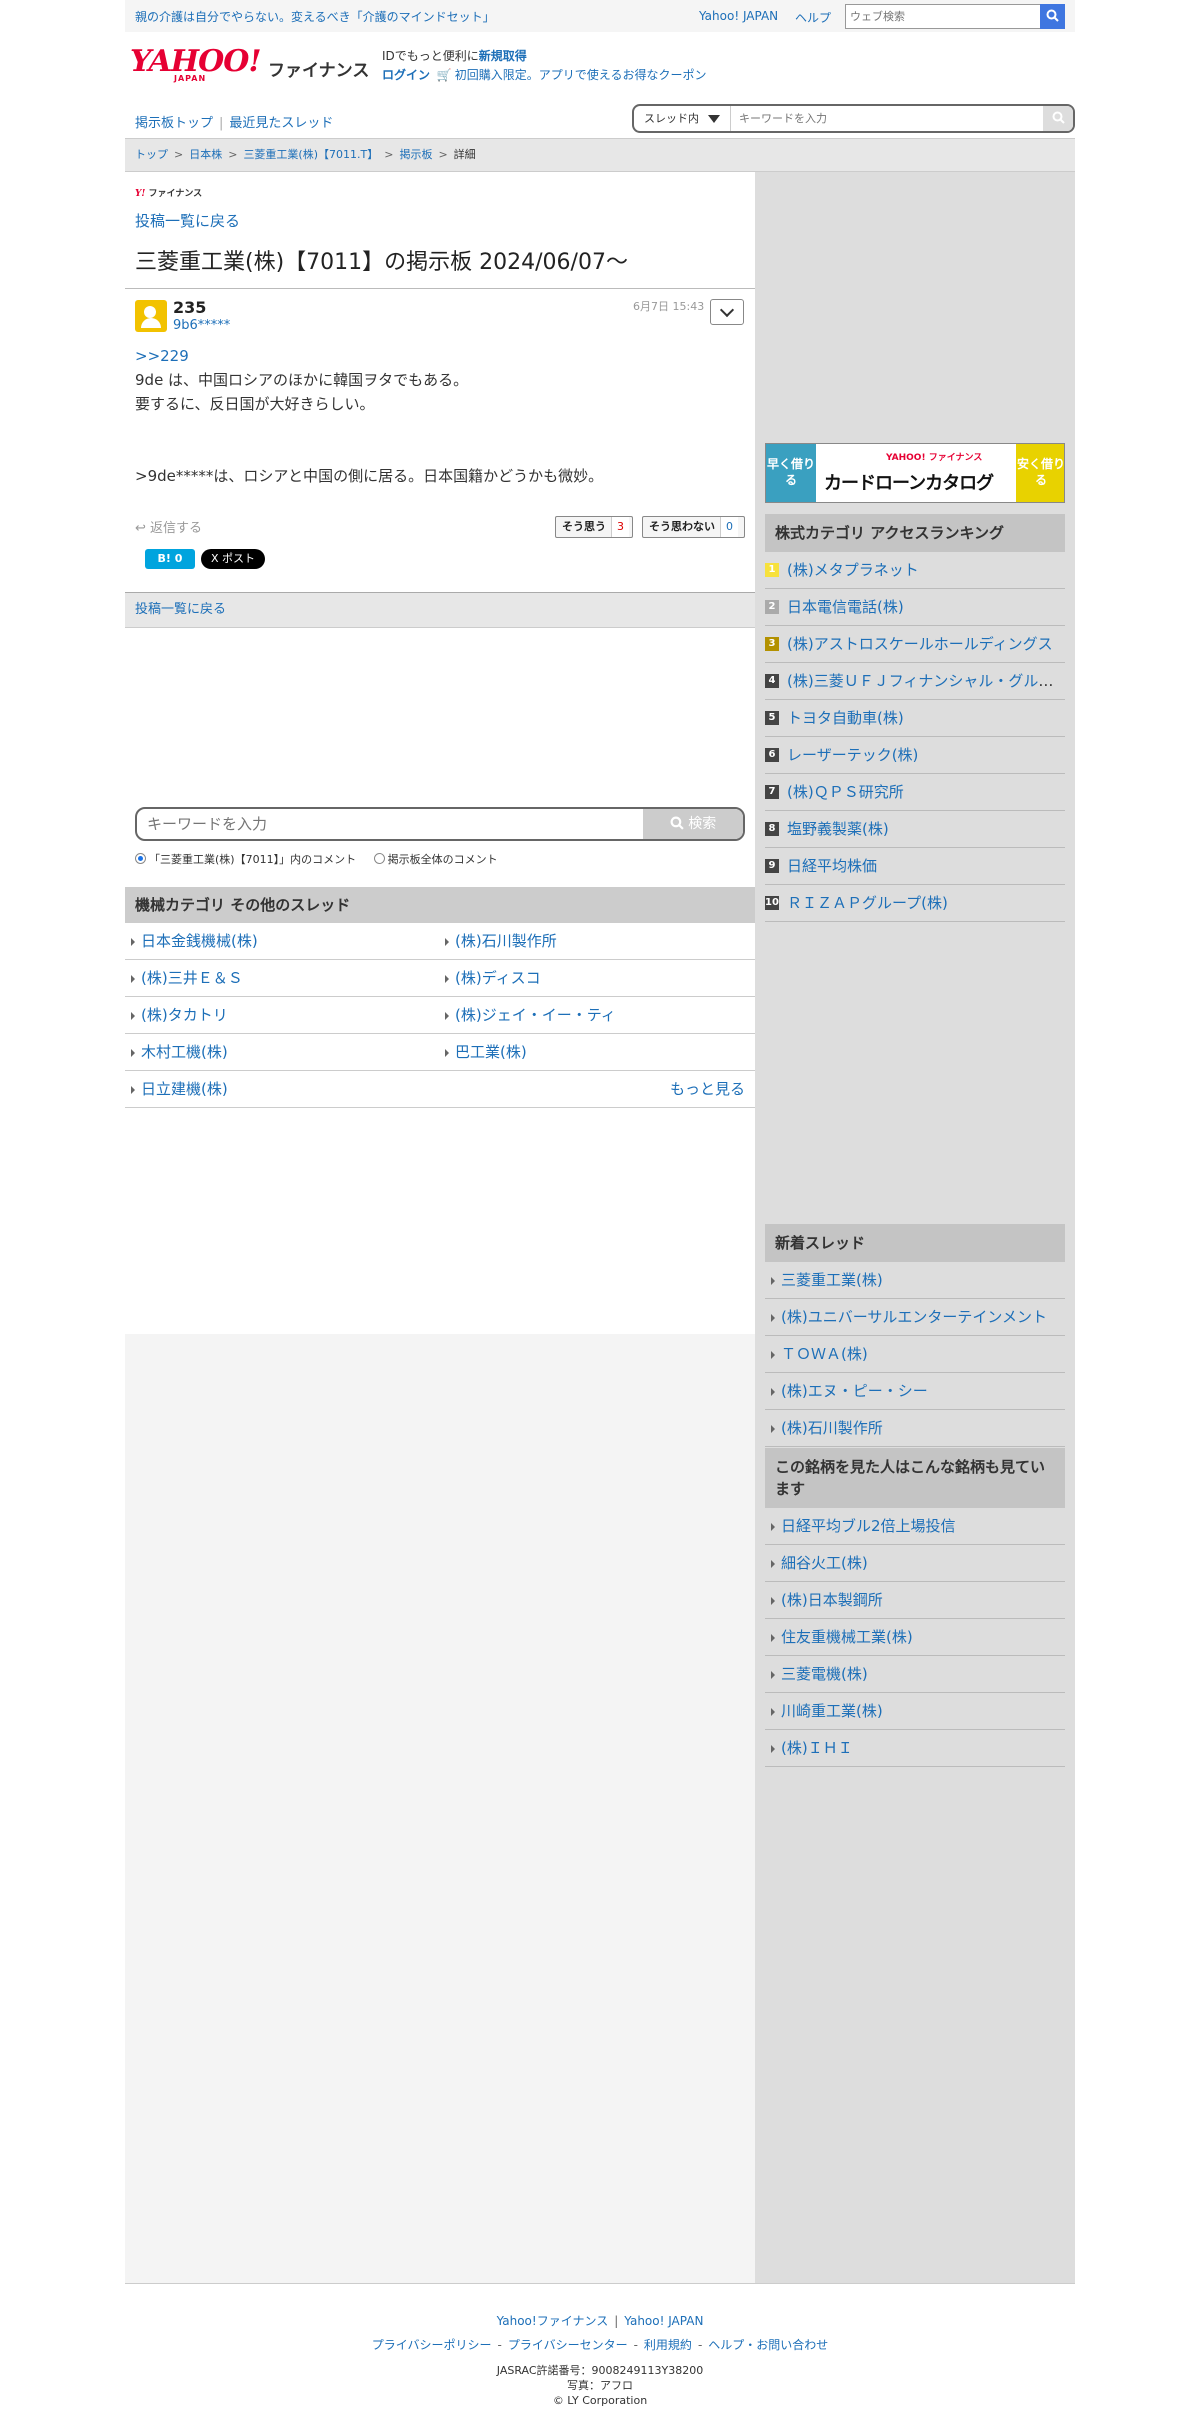 The height and width of the screenshot is (2427, 1200). I want to click on agree-button: そう思う 3, so click(594, 527).